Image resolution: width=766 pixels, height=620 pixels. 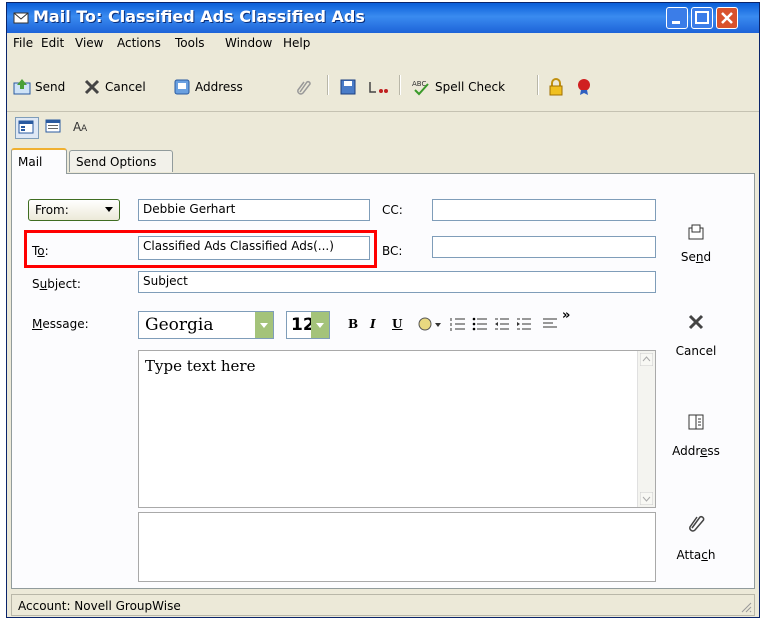 I want to click on toolbar-spell-check-label: Spell Check, so click(x=470, y=87).